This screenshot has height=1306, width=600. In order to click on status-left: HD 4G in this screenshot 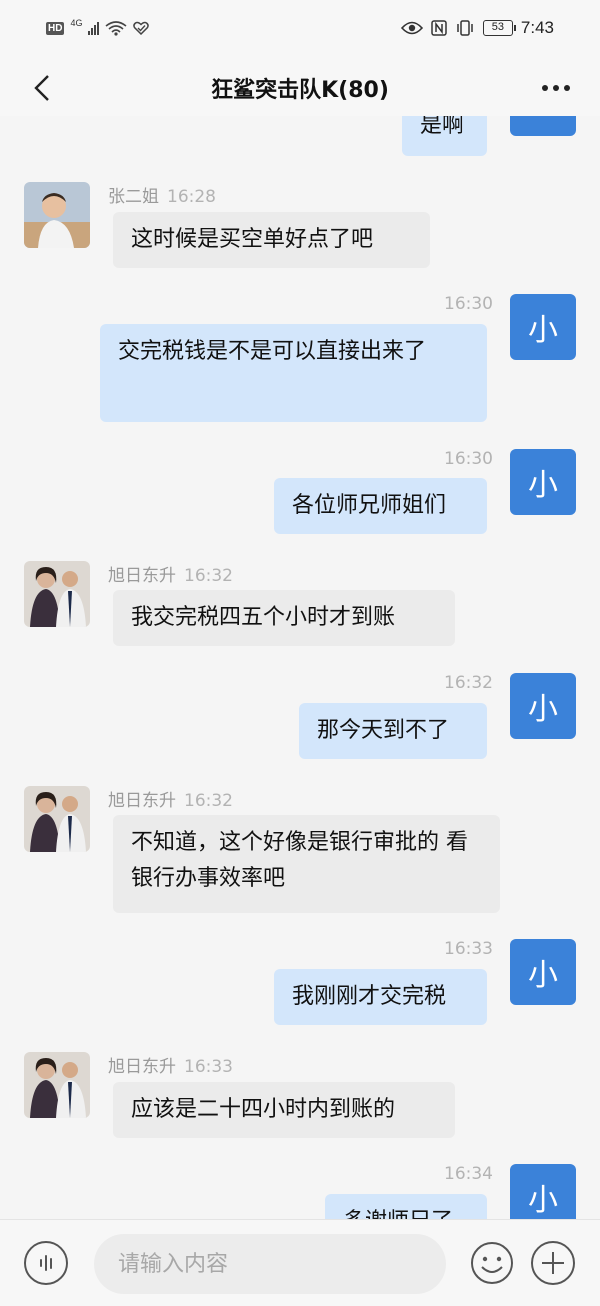, I will do `click(98, 27)`.